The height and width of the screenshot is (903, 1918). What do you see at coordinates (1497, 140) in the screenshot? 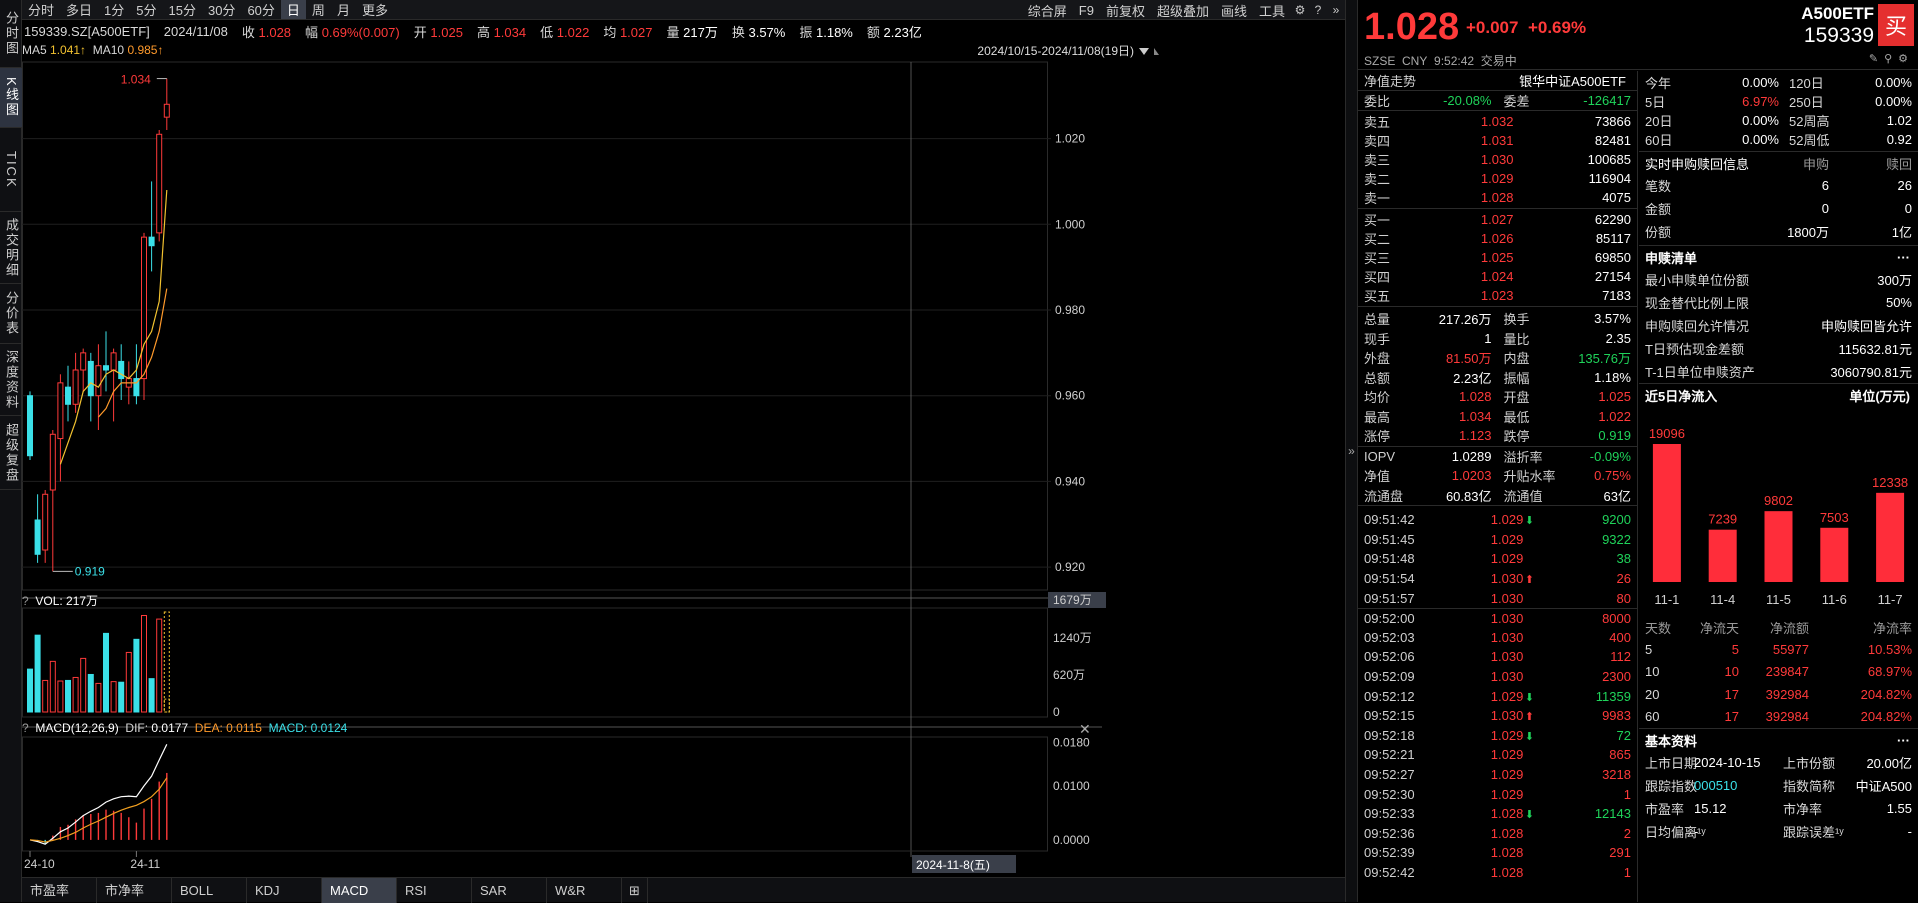
I see `asks-level-1: 卖四 1.031 82481` at bounding box center [1497, 140].